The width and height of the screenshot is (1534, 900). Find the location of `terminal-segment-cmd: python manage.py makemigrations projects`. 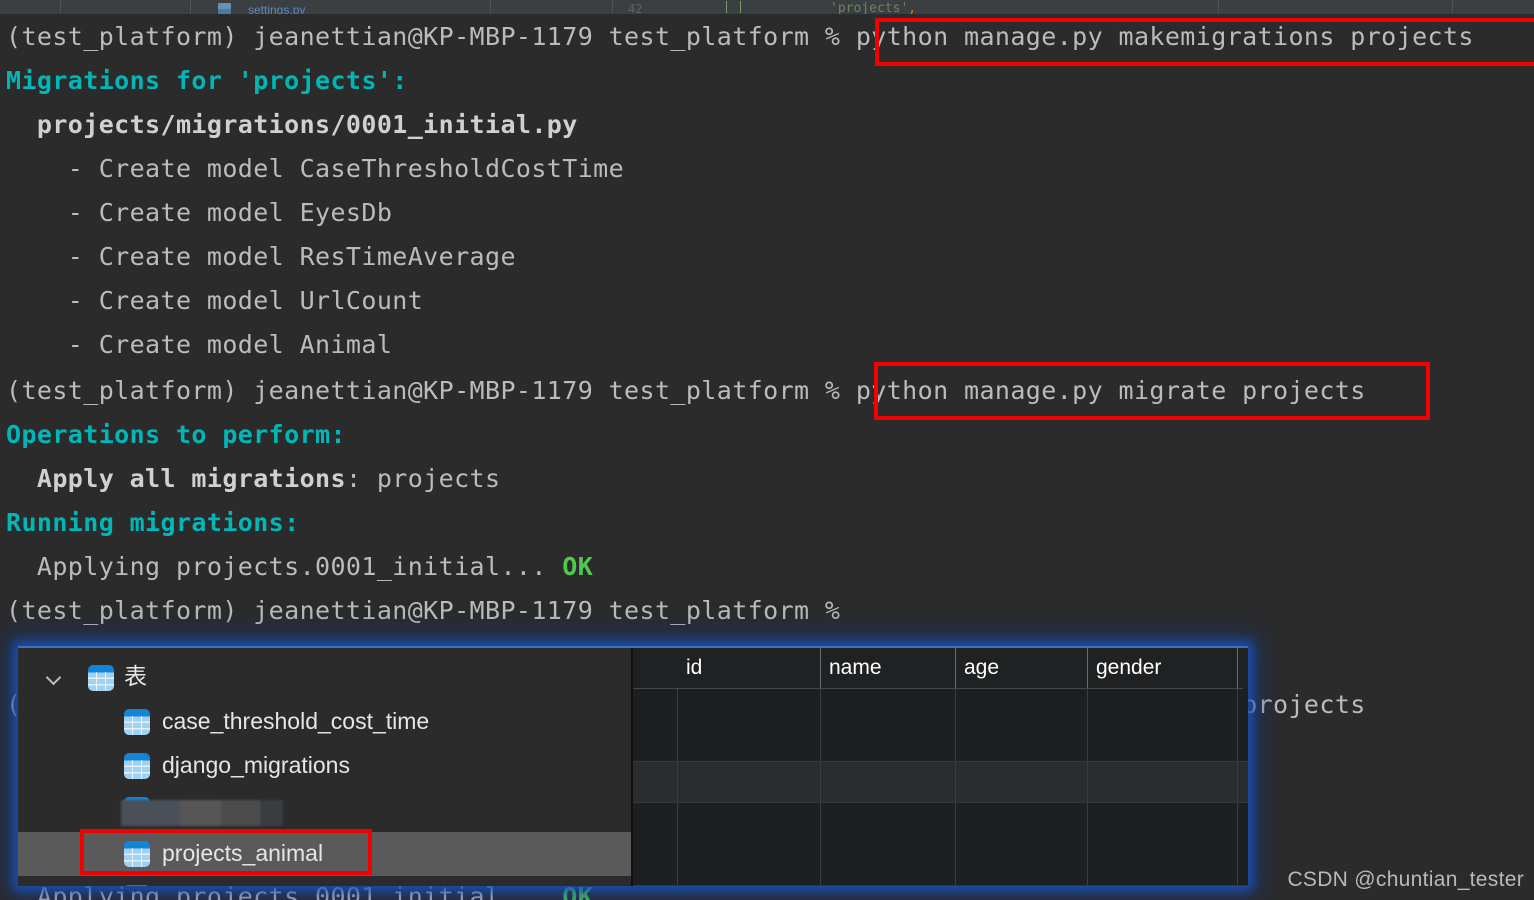

terminal-segment-cmd: python manage.py makemigrations projects is located at coordinates (1164, 36).